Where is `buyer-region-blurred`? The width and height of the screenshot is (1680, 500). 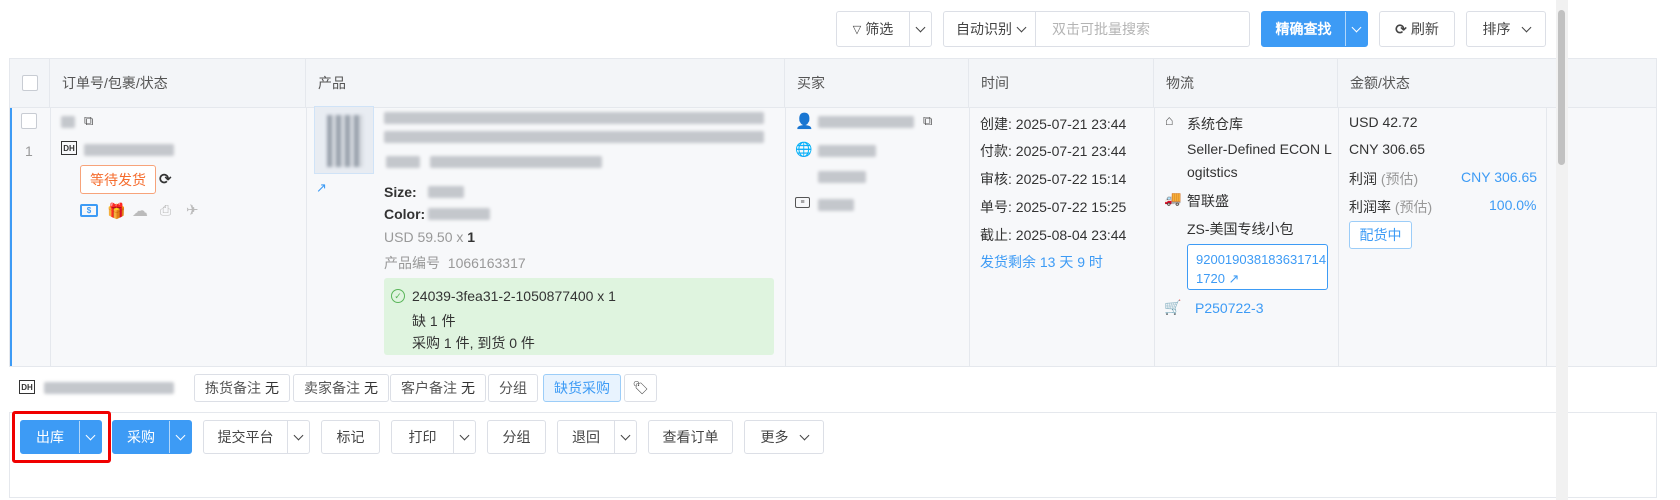
buyer-region-blurred is located at coordinates (847, 151).